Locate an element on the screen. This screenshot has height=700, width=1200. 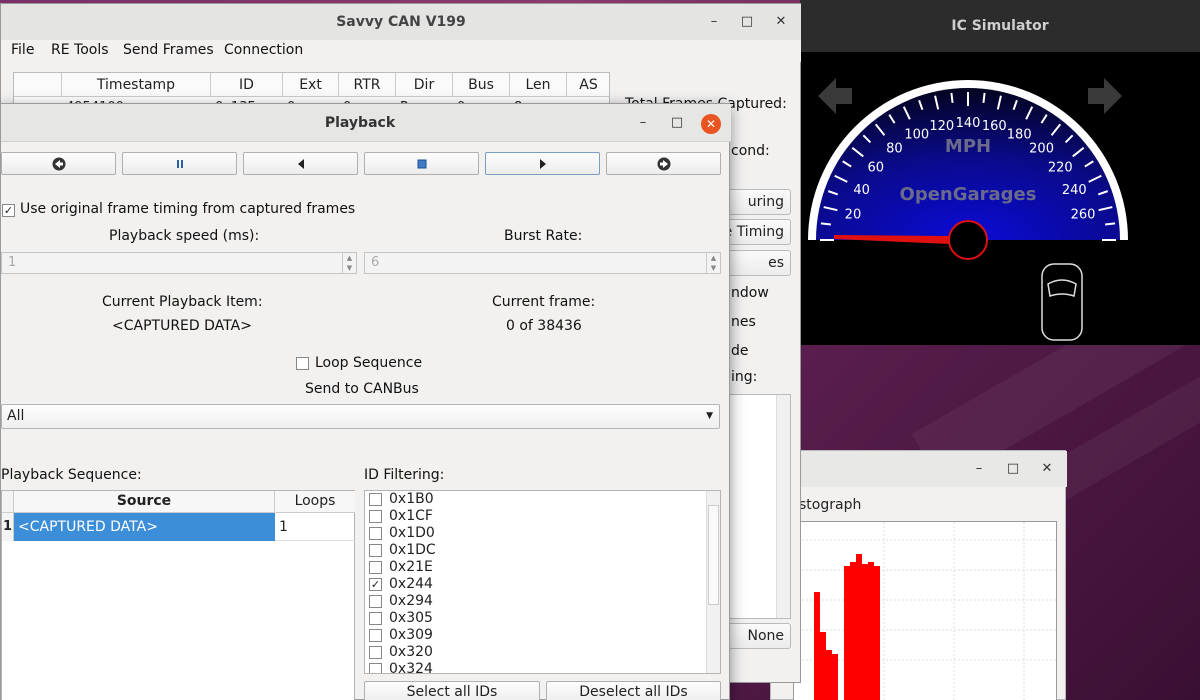
histograph-plot is located at coordinates (925, 610).